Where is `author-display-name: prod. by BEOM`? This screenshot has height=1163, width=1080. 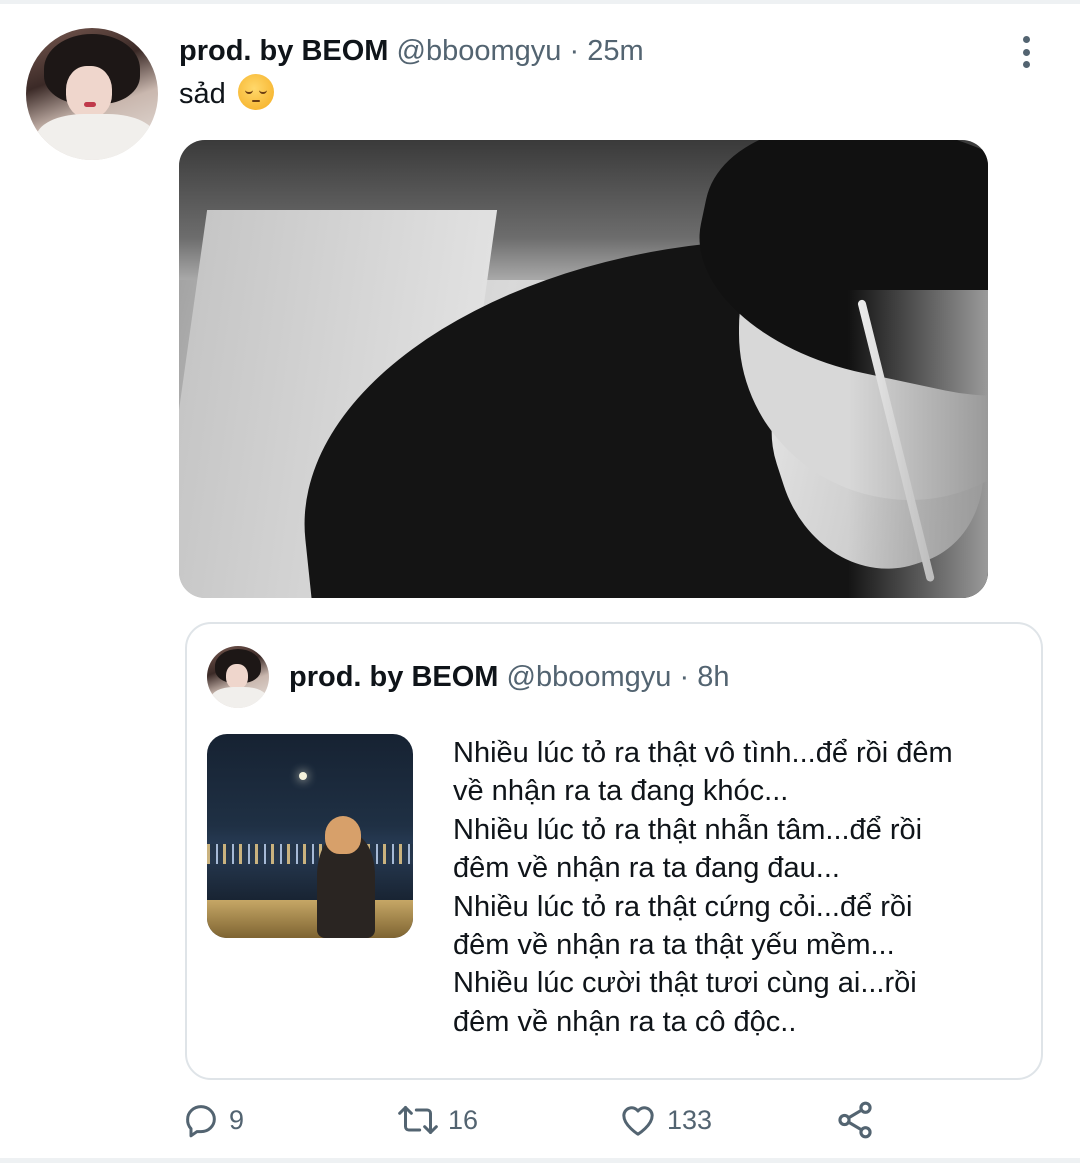 author-display-name: prod. by BEOM is located at coordinates (283, 51).